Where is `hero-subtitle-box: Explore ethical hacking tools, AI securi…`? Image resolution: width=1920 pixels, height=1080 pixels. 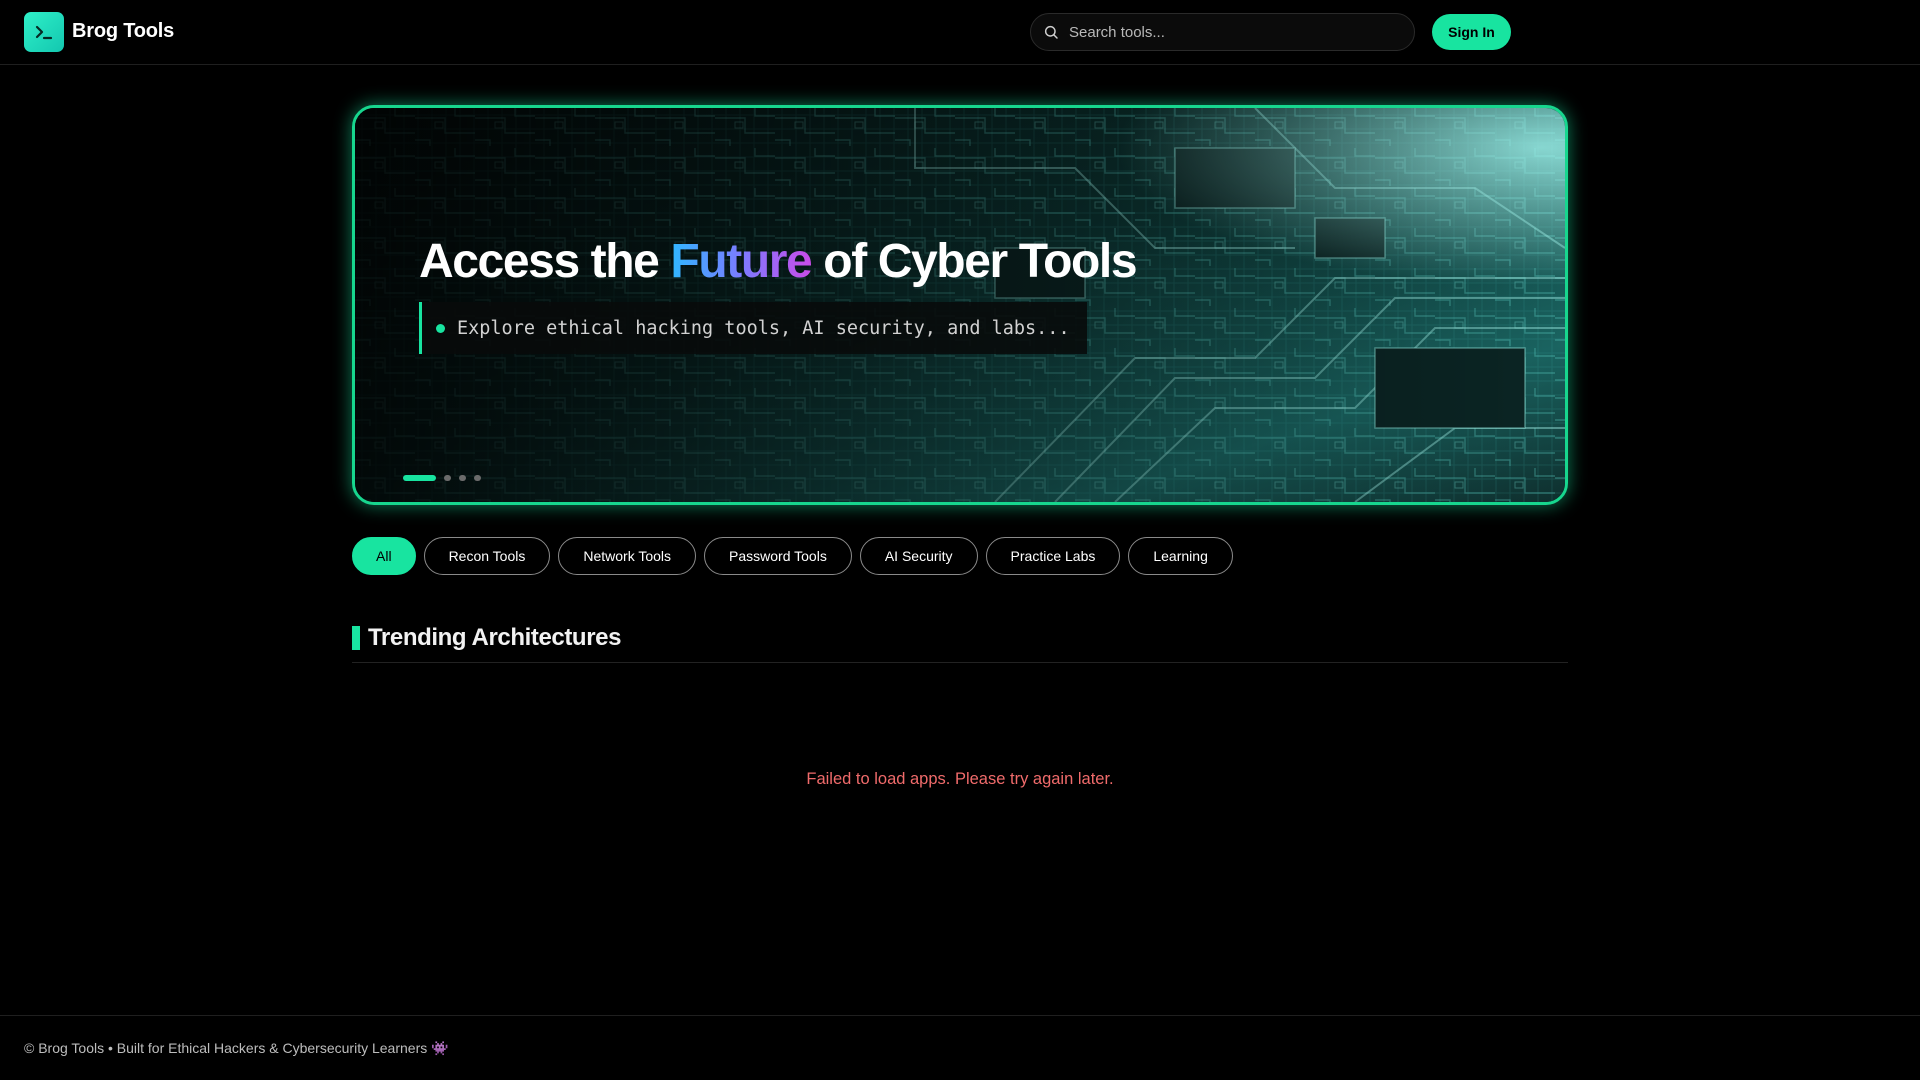
hero-subtitle-box: Explore ethical hacking tools, AI securi… is located at coordinates (753, 328).